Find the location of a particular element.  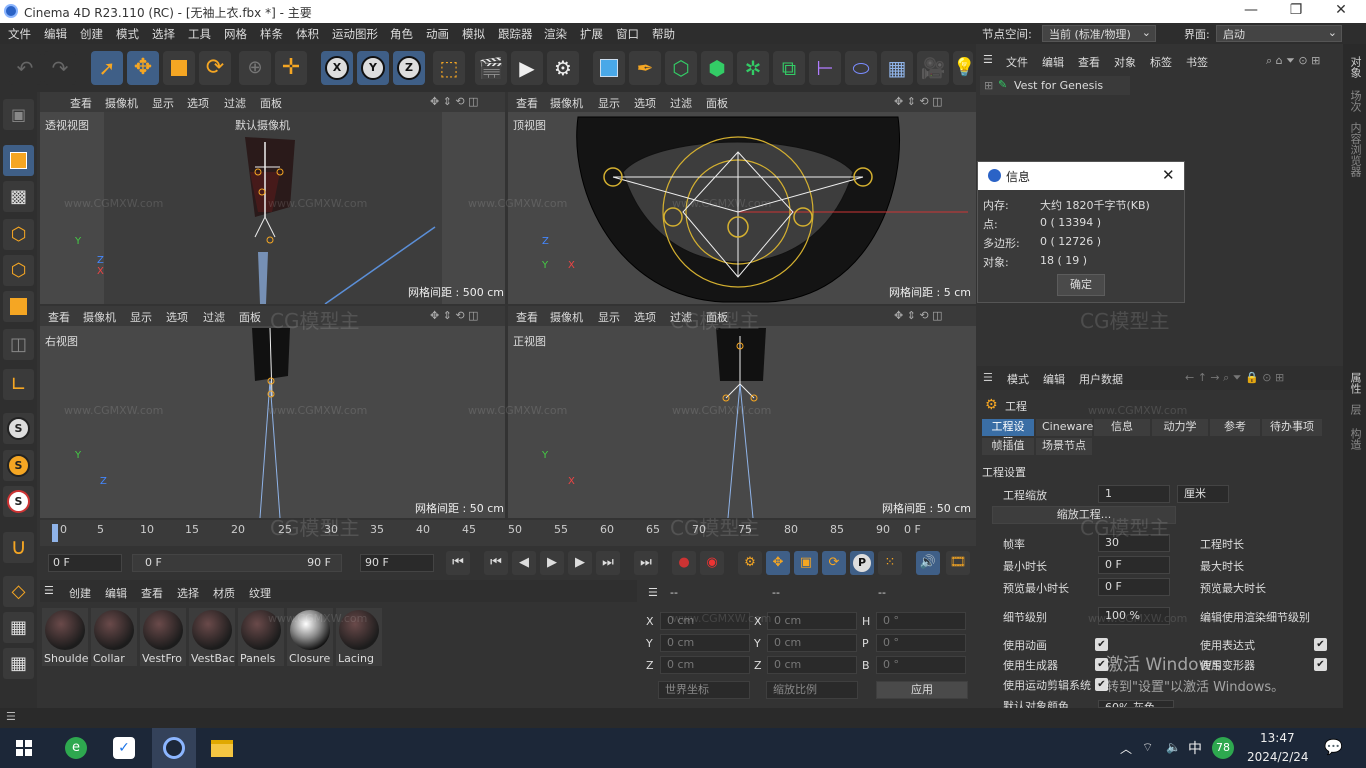

close-icon: ✕ is located at coordinates (1341, 11).